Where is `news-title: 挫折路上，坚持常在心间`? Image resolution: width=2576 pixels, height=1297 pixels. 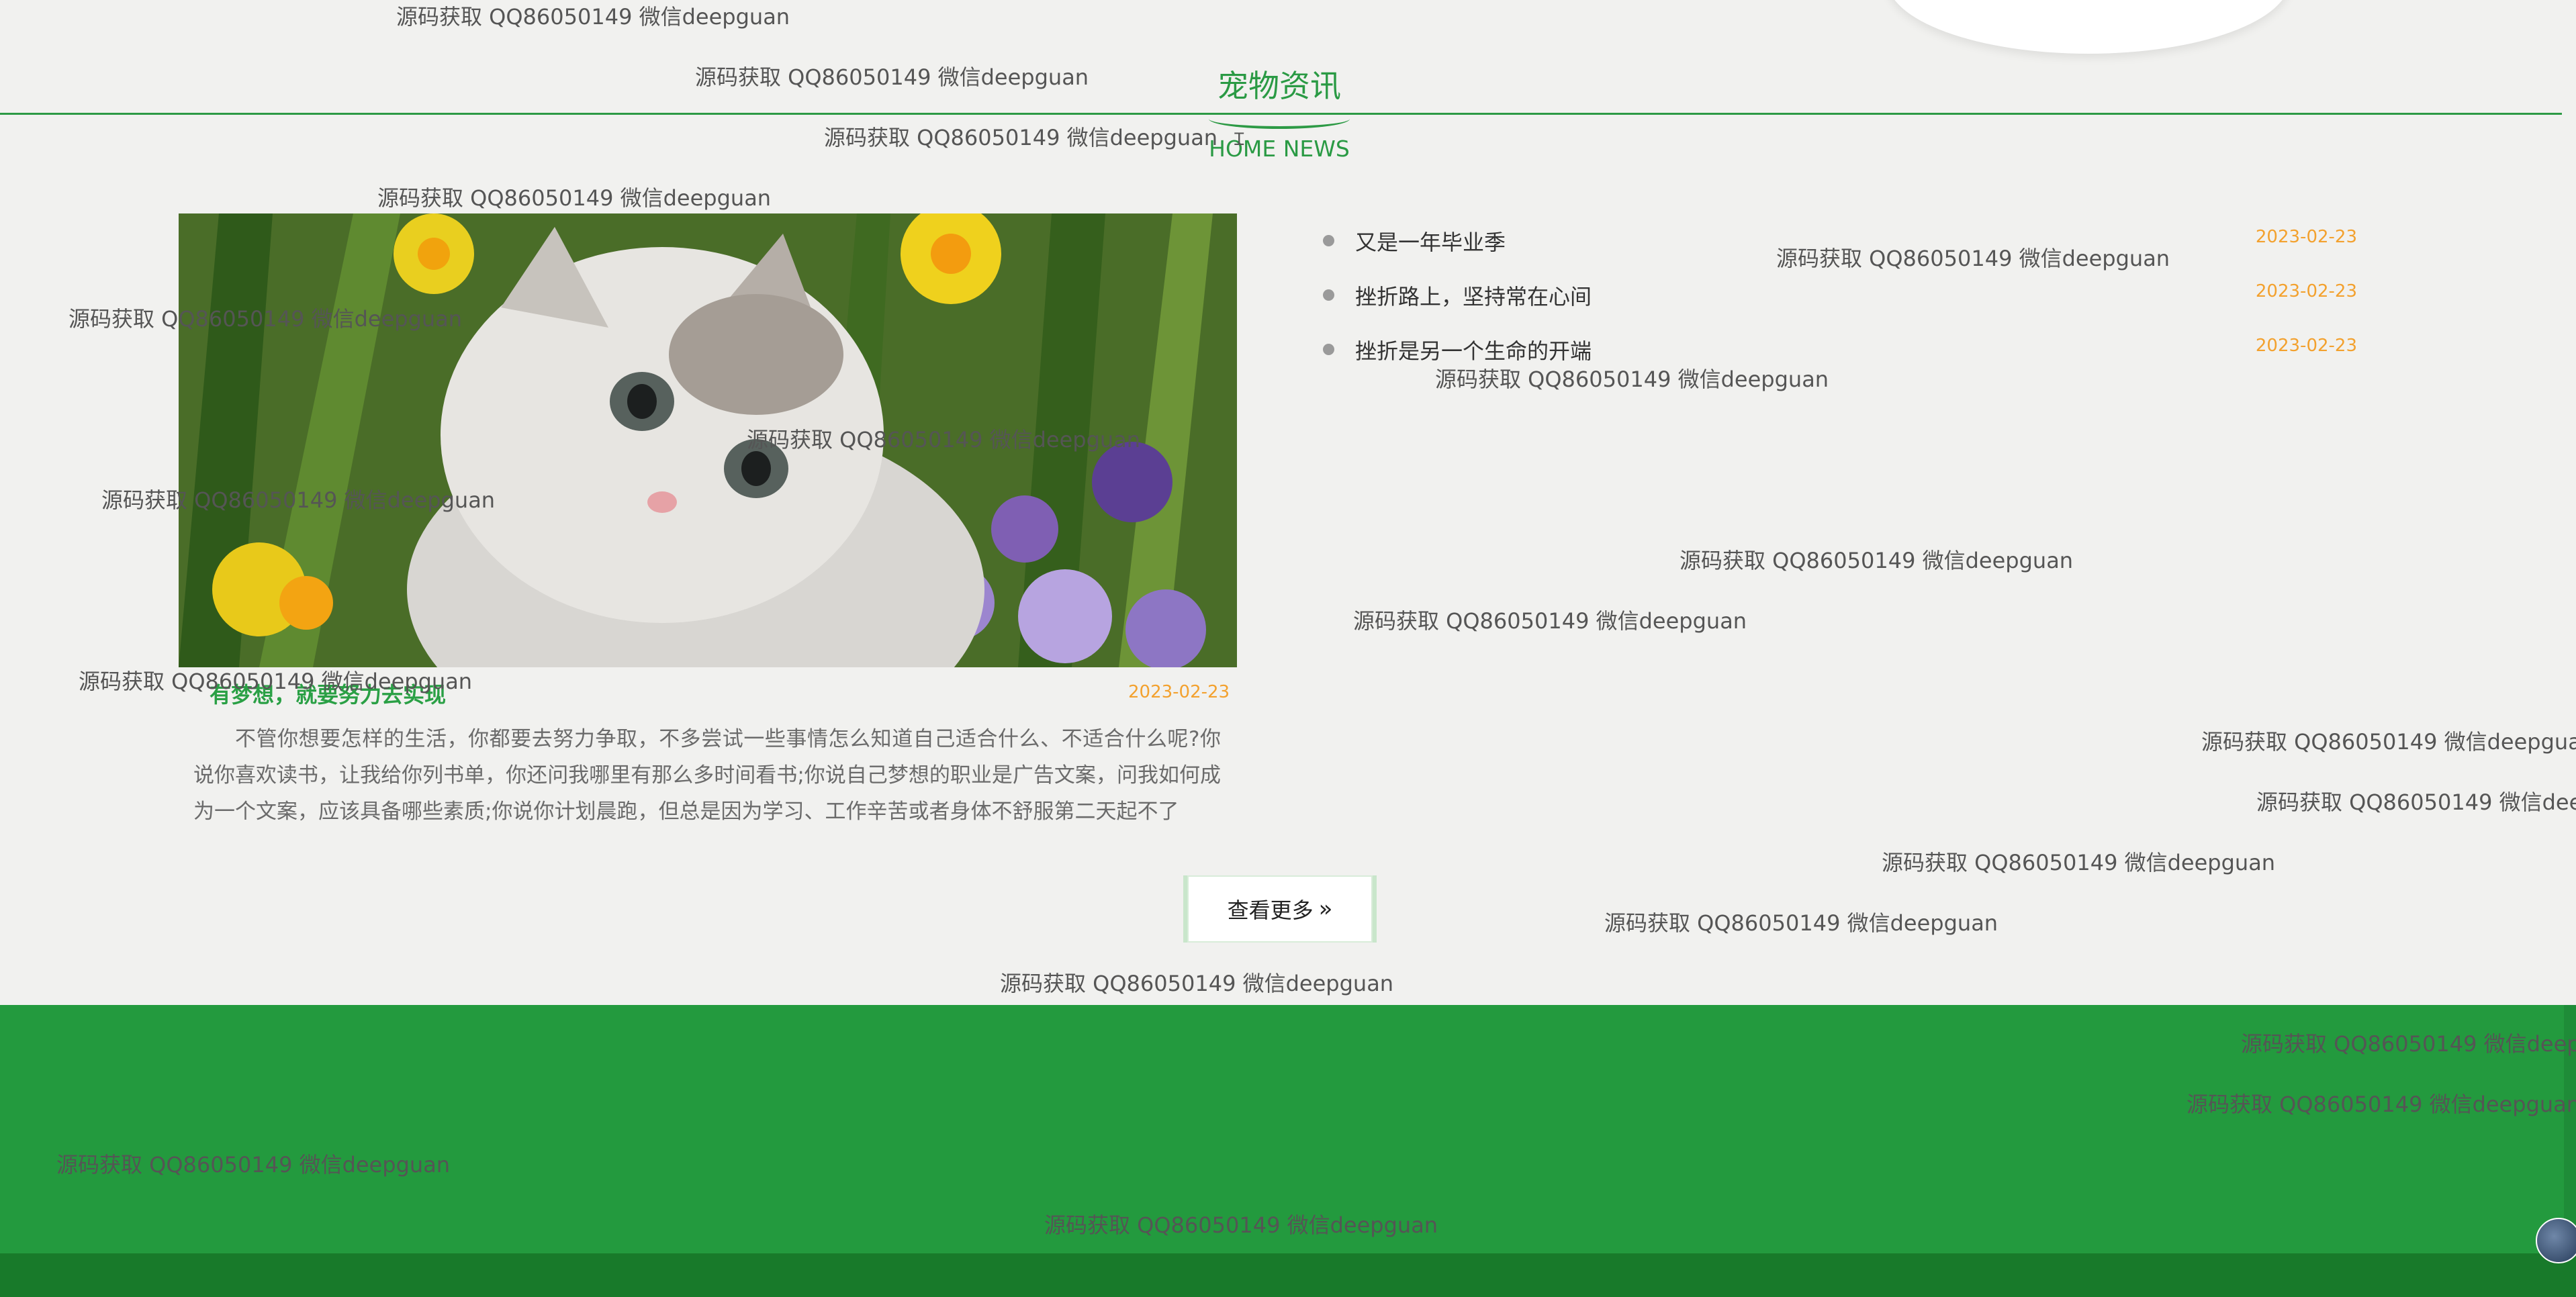
news-title: 挫折路上，坚持常在心间 is located at coordinates (1473, 295).